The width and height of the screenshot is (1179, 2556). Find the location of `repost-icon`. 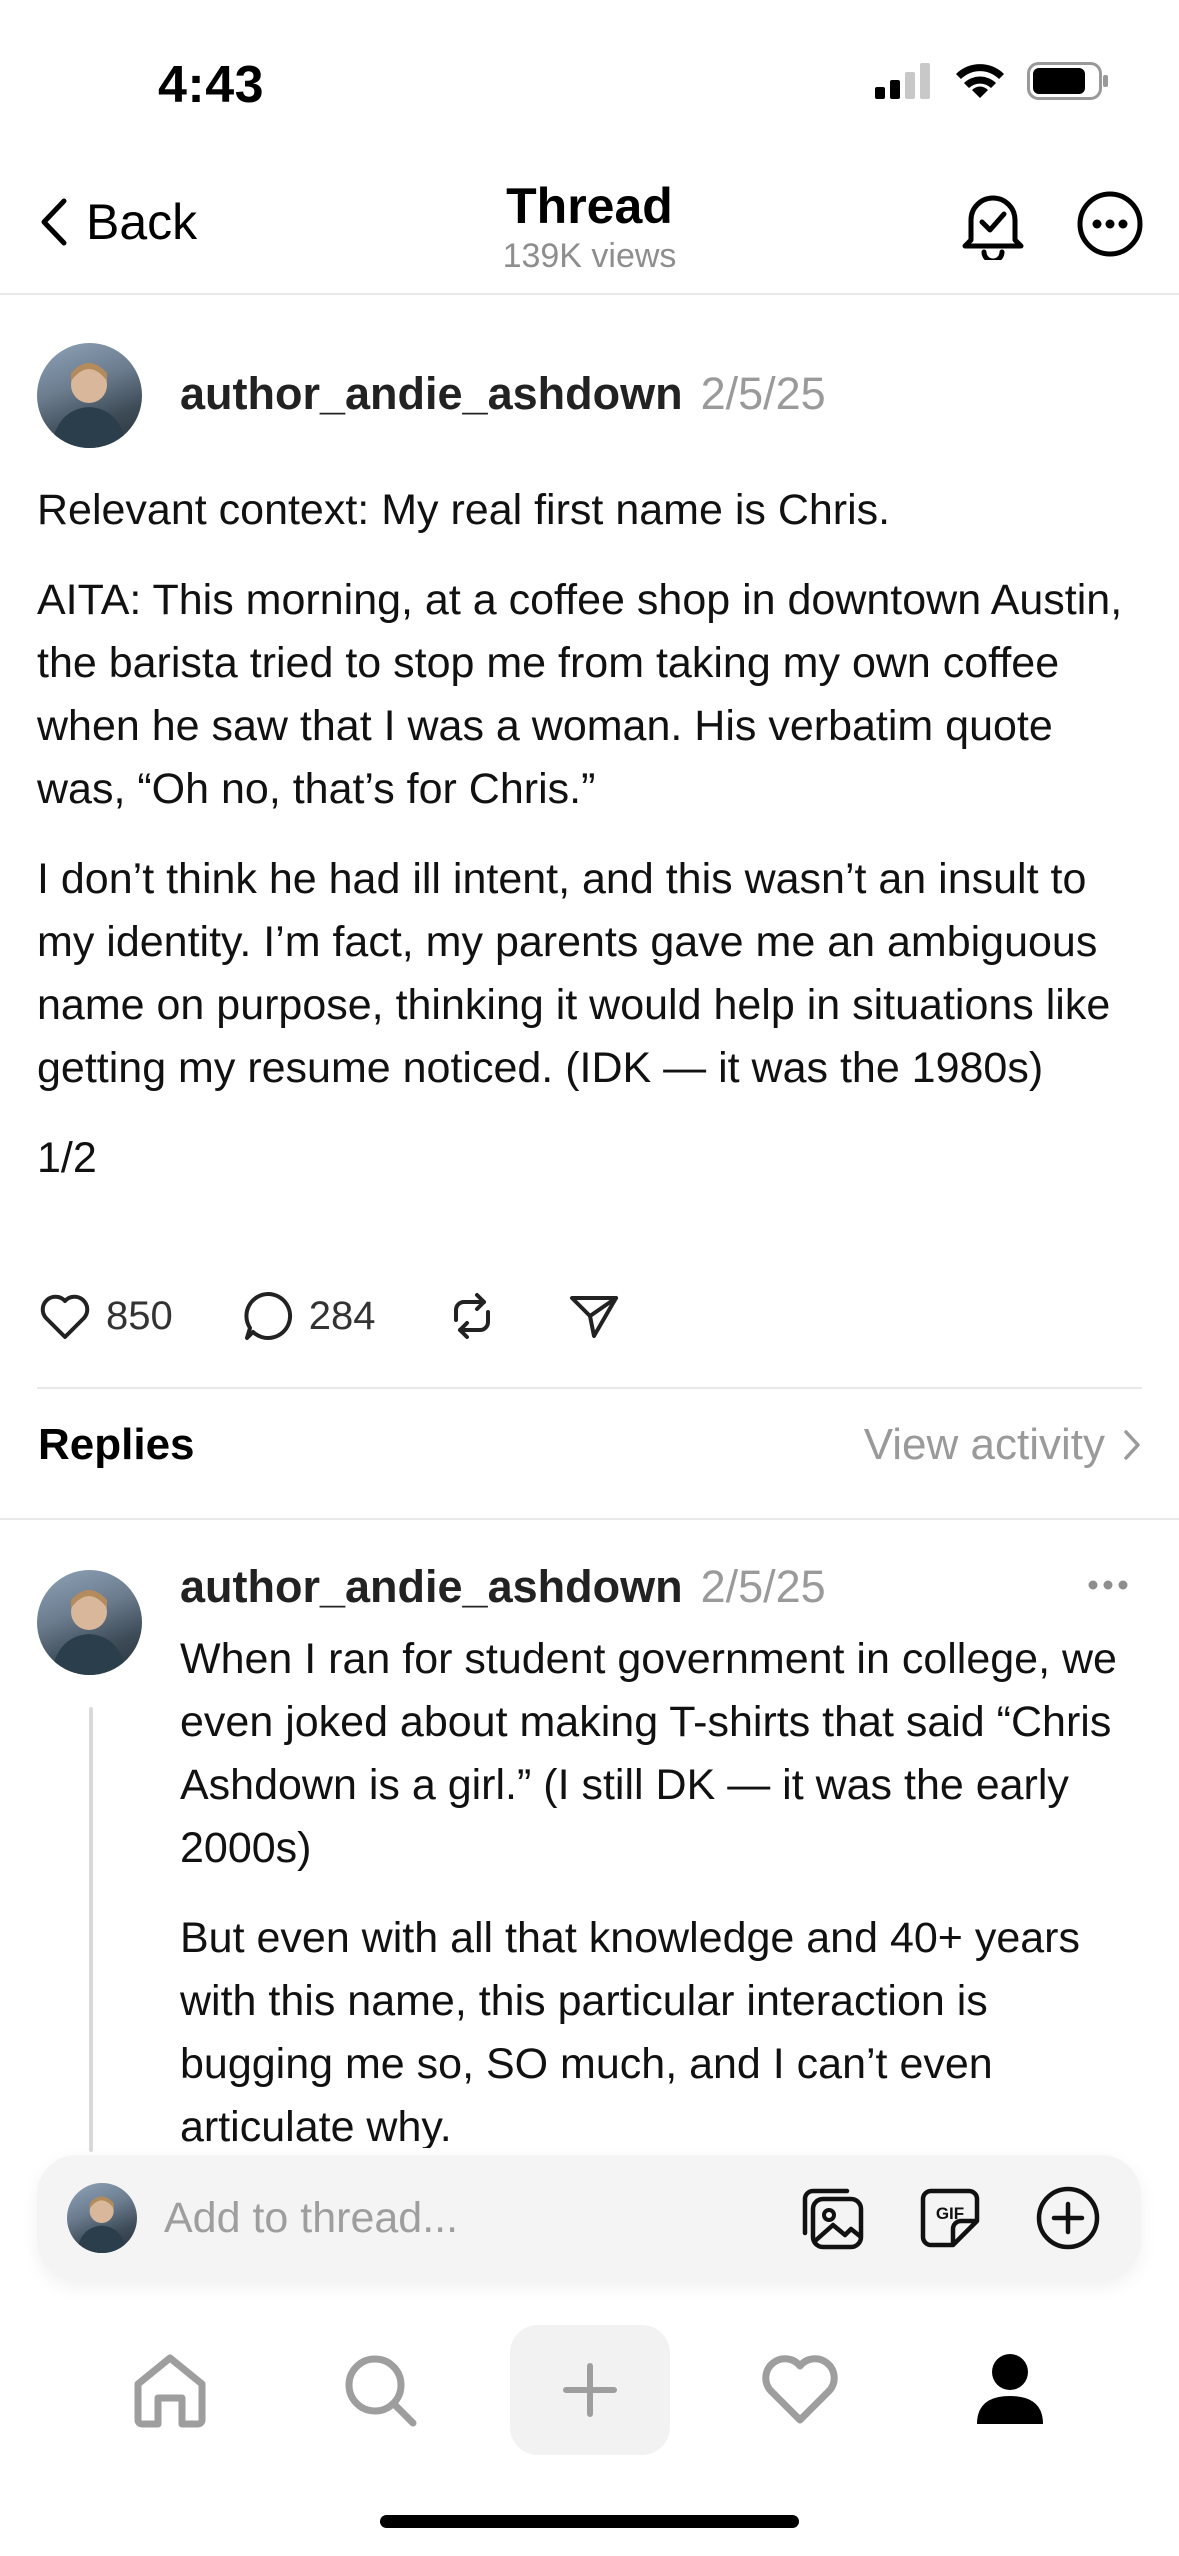

repost-icon is located at coordinates (471, 1316).